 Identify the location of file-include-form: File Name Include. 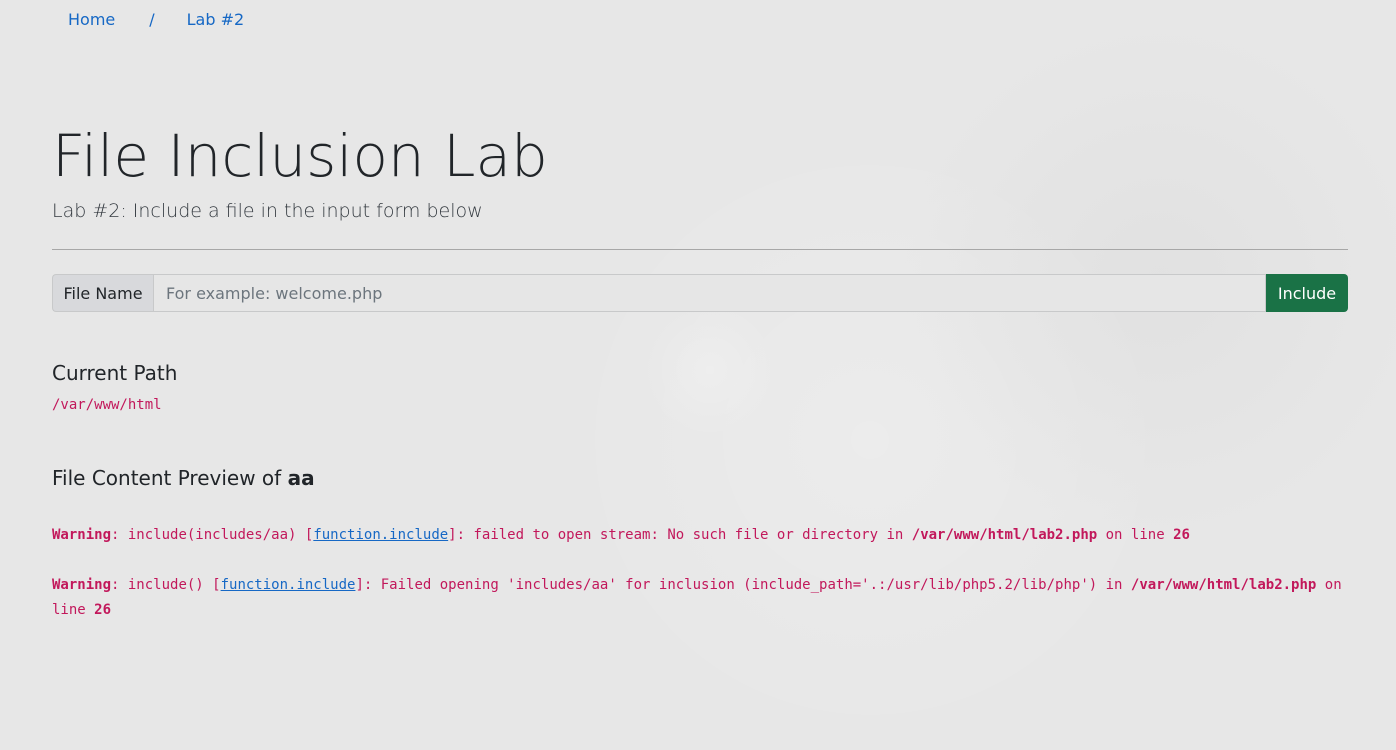
(700, 293).